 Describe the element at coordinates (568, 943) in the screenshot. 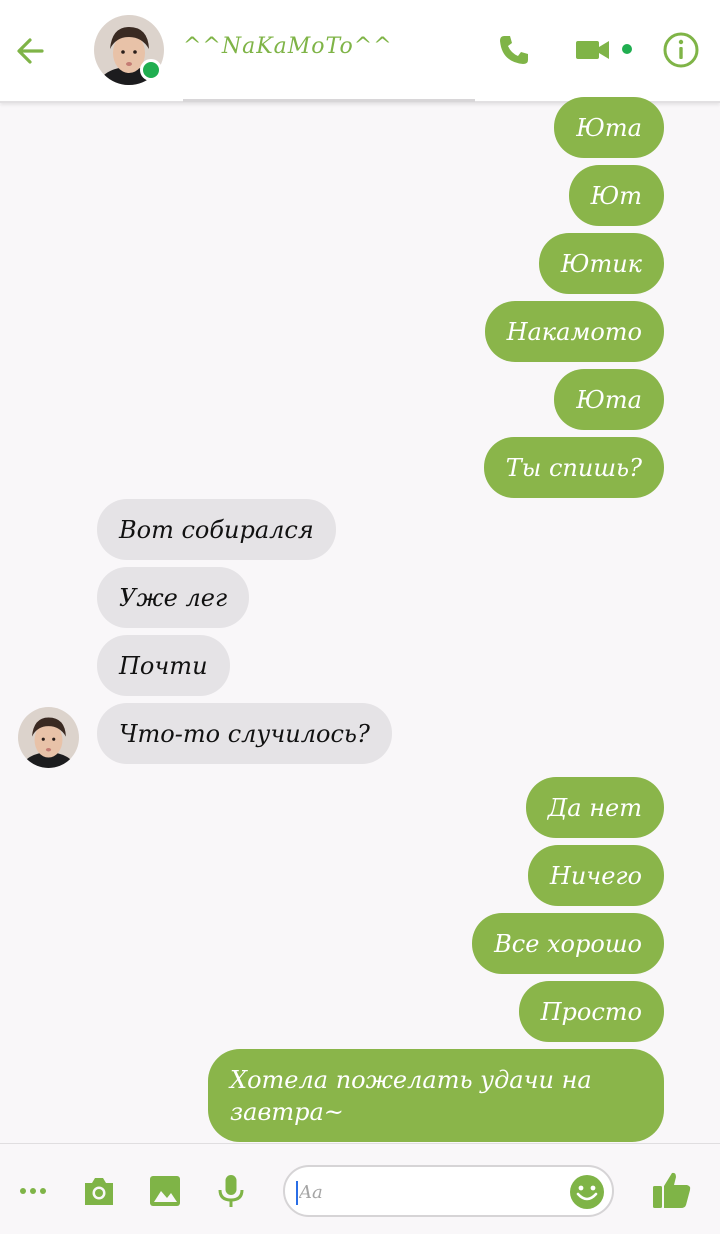

I see `message-bubble-outgoing: Все хорошо` at that location.